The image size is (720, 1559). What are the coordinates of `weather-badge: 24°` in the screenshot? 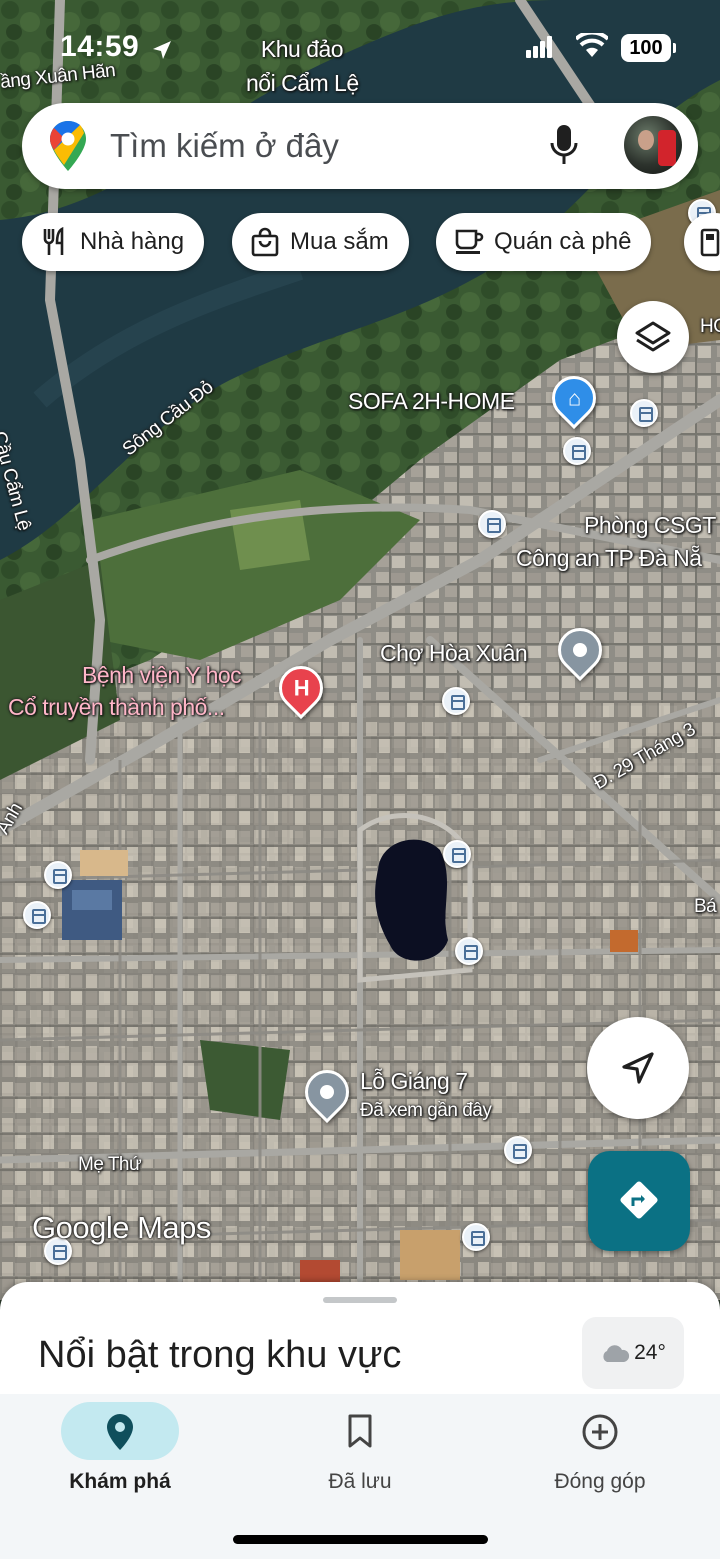 It's located at (633, 1353).